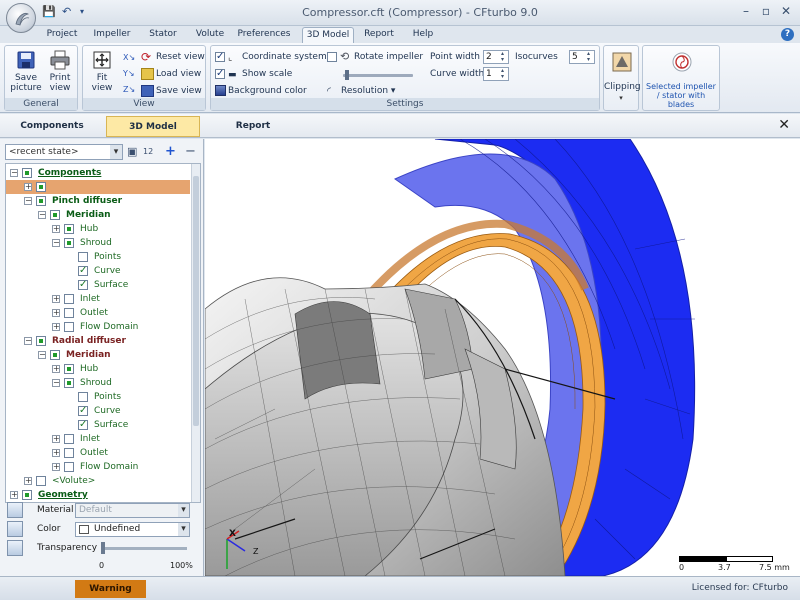  Describe the element at coordinates (261, 91) in the screenshot. I see `background-color-button: Background color` at that location.